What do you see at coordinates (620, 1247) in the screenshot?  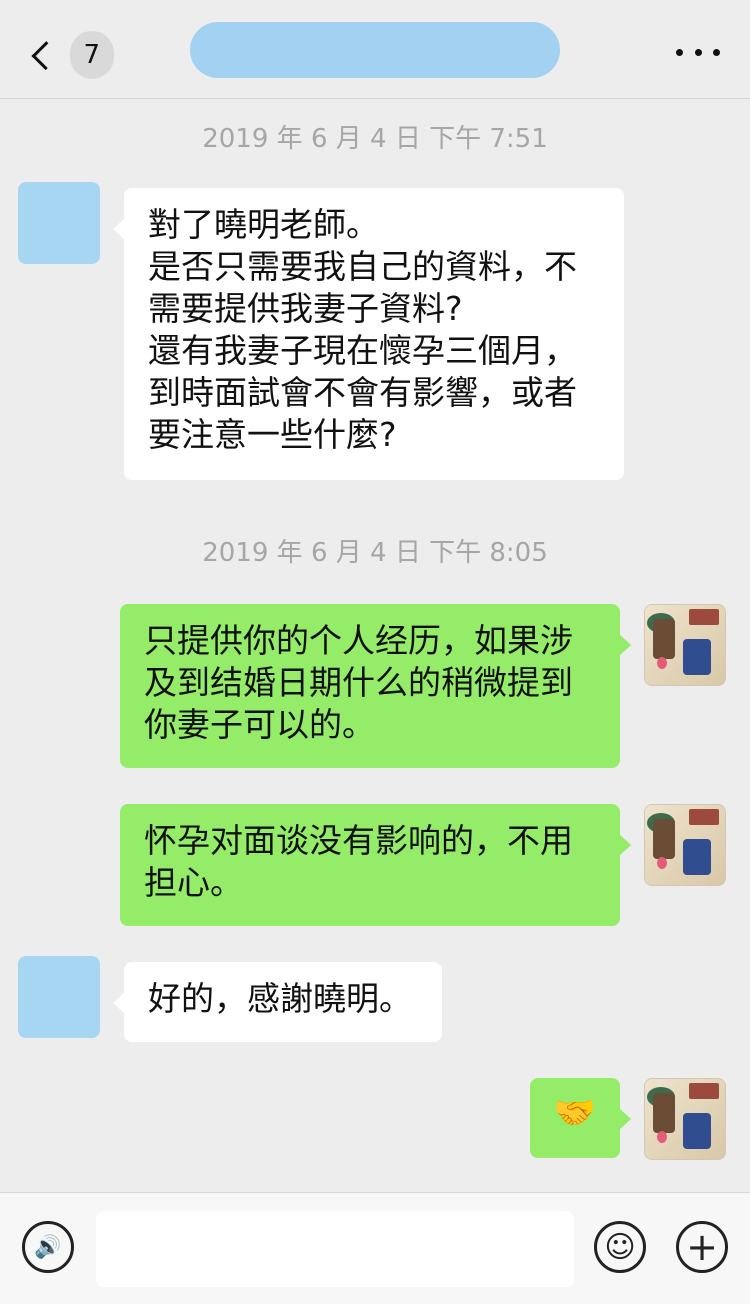 I see `emoji-icon: ☺` at bounding box center [620, 1247].